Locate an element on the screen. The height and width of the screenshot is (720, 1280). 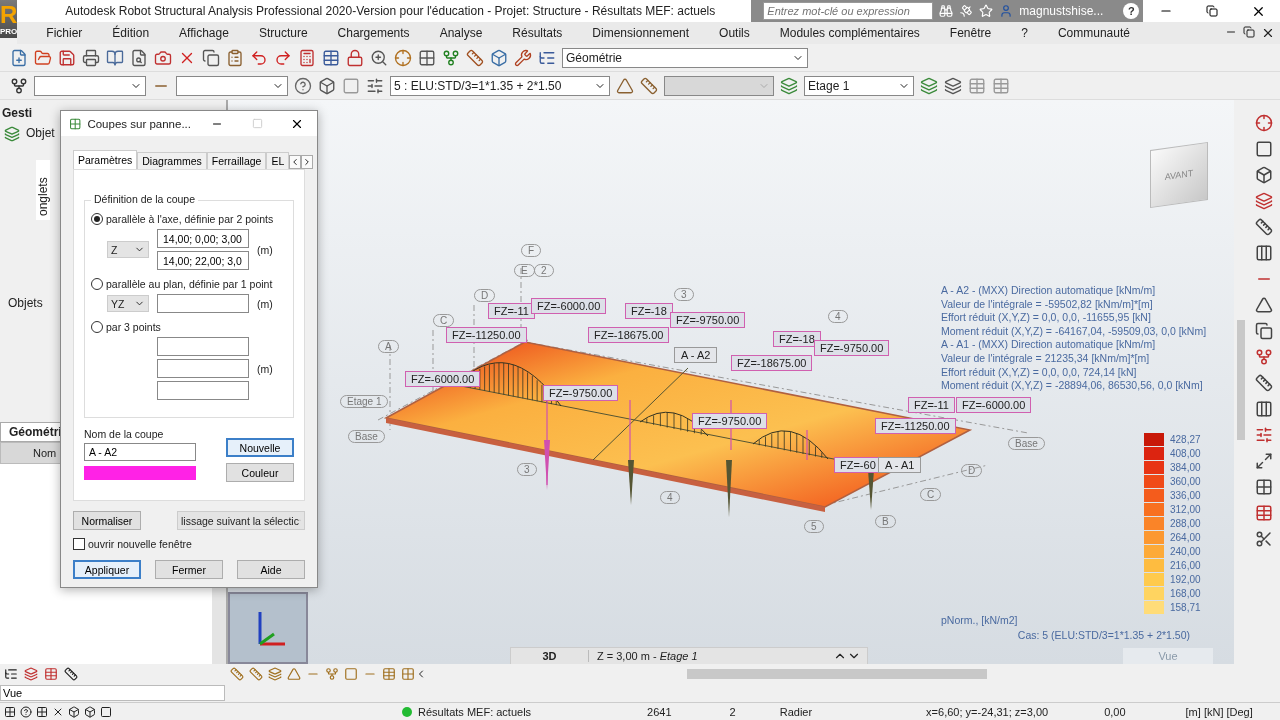
side-tab: onglets is located at coordinates (43, 190).